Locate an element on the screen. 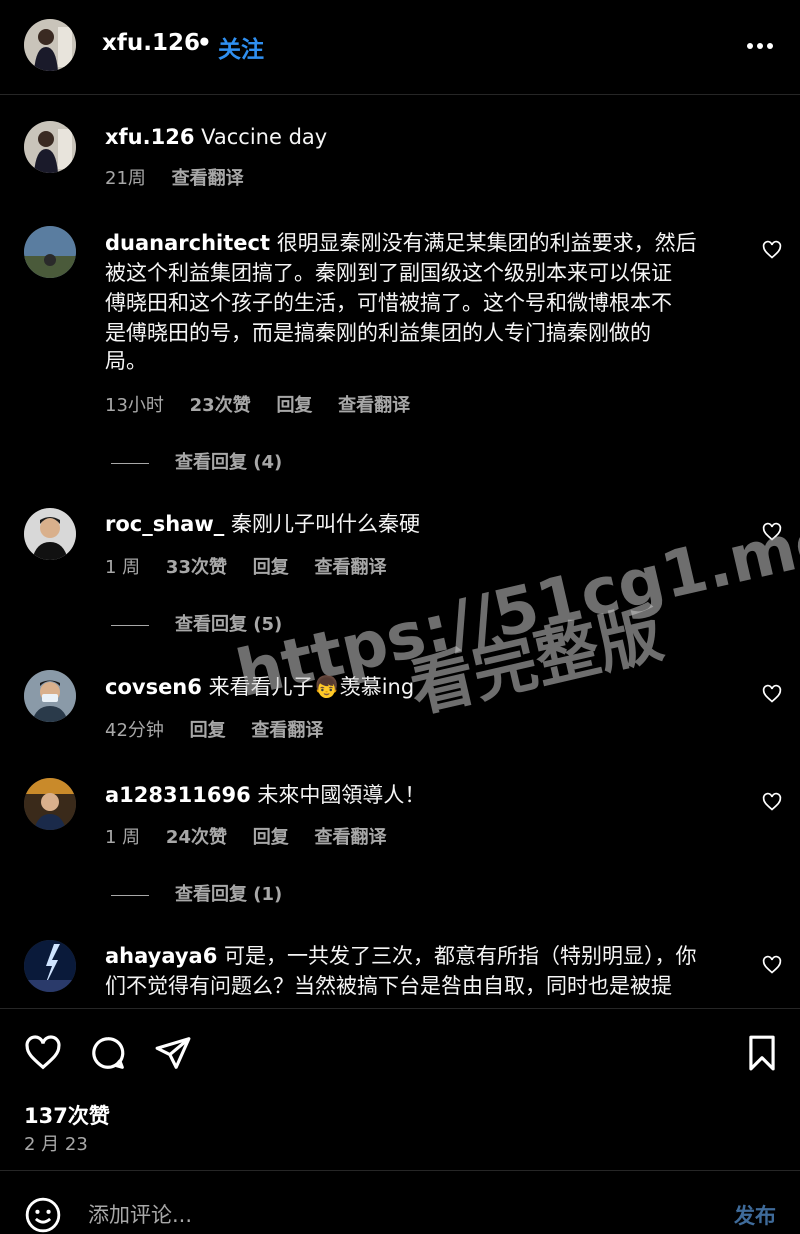 Image resolution: width=800 pixels, height=1234 pixels. comment-body: 可是，一共发了三次，都意有所指（特别明显），你 is located at coordinates (460, 956).